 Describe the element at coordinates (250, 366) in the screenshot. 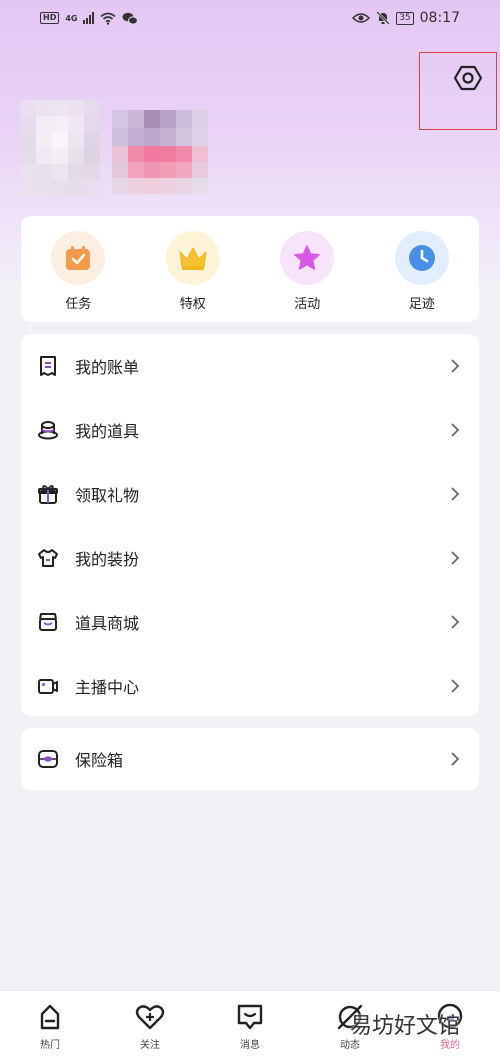

I see `menu-item-bill: 我的账单` at that location.